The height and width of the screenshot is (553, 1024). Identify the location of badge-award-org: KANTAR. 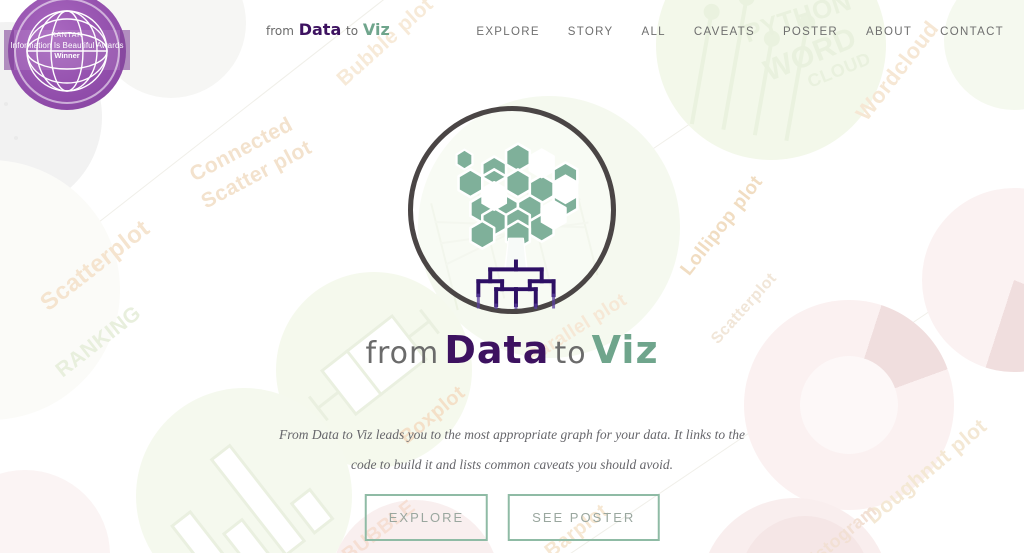
(67, 35).